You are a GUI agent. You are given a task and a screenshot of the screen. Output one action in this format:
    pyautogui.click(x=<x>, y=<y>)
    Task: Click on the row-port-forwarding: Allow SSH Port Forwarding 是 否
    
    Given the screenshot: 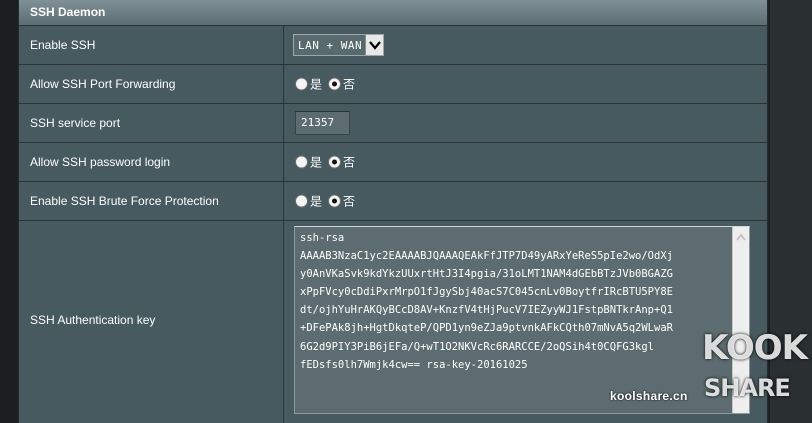 What is the action you would take?
    pyautogui.click(x=393, y=84)
    